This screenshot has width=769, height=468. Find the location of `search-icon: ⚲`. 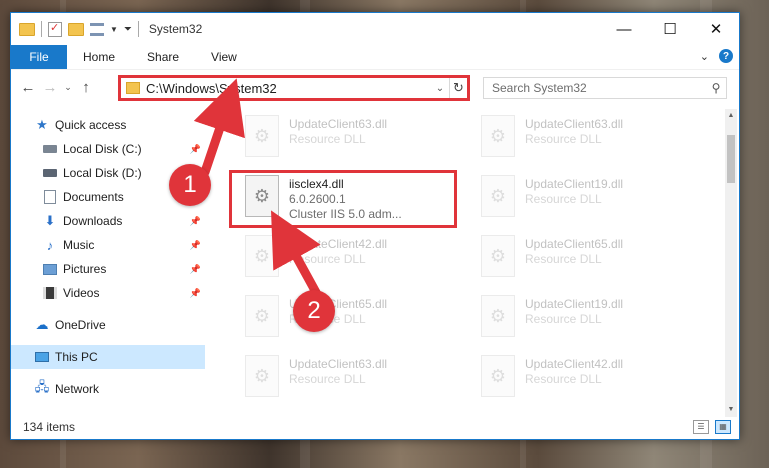

search-icon: ⚲ is located at coordinates (716, 88).